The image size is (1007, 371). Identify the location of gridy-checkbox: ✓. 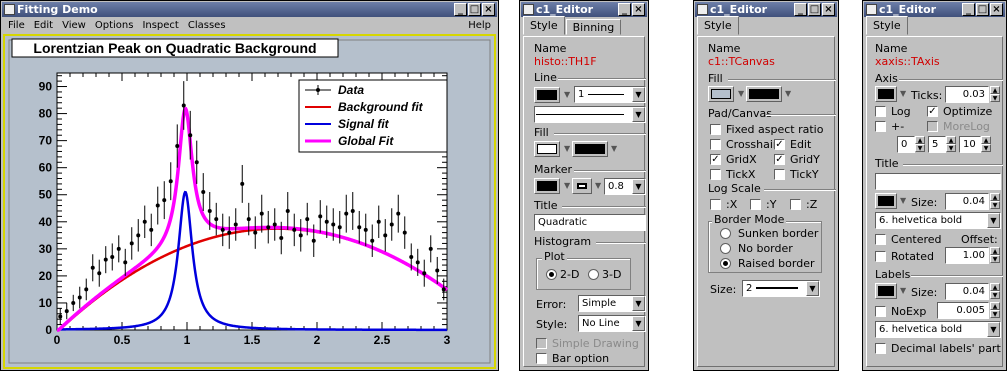
(779, 159).